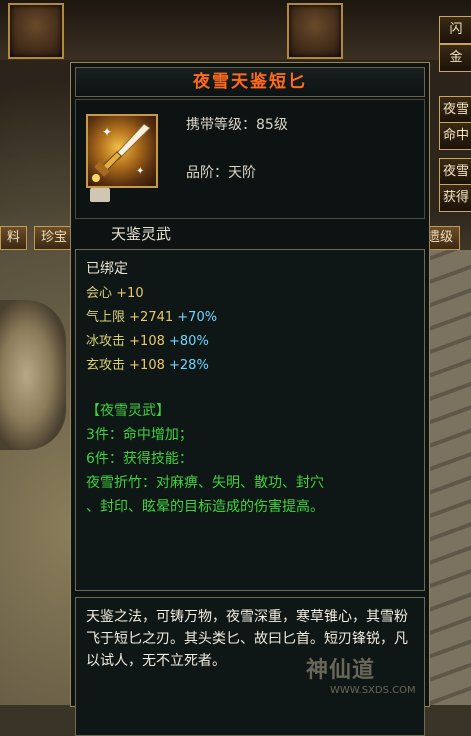  What do you see at coordinates (14, 238) in the screenshot?
I see `tab-materials: 料` at bounding box center [14, 238].